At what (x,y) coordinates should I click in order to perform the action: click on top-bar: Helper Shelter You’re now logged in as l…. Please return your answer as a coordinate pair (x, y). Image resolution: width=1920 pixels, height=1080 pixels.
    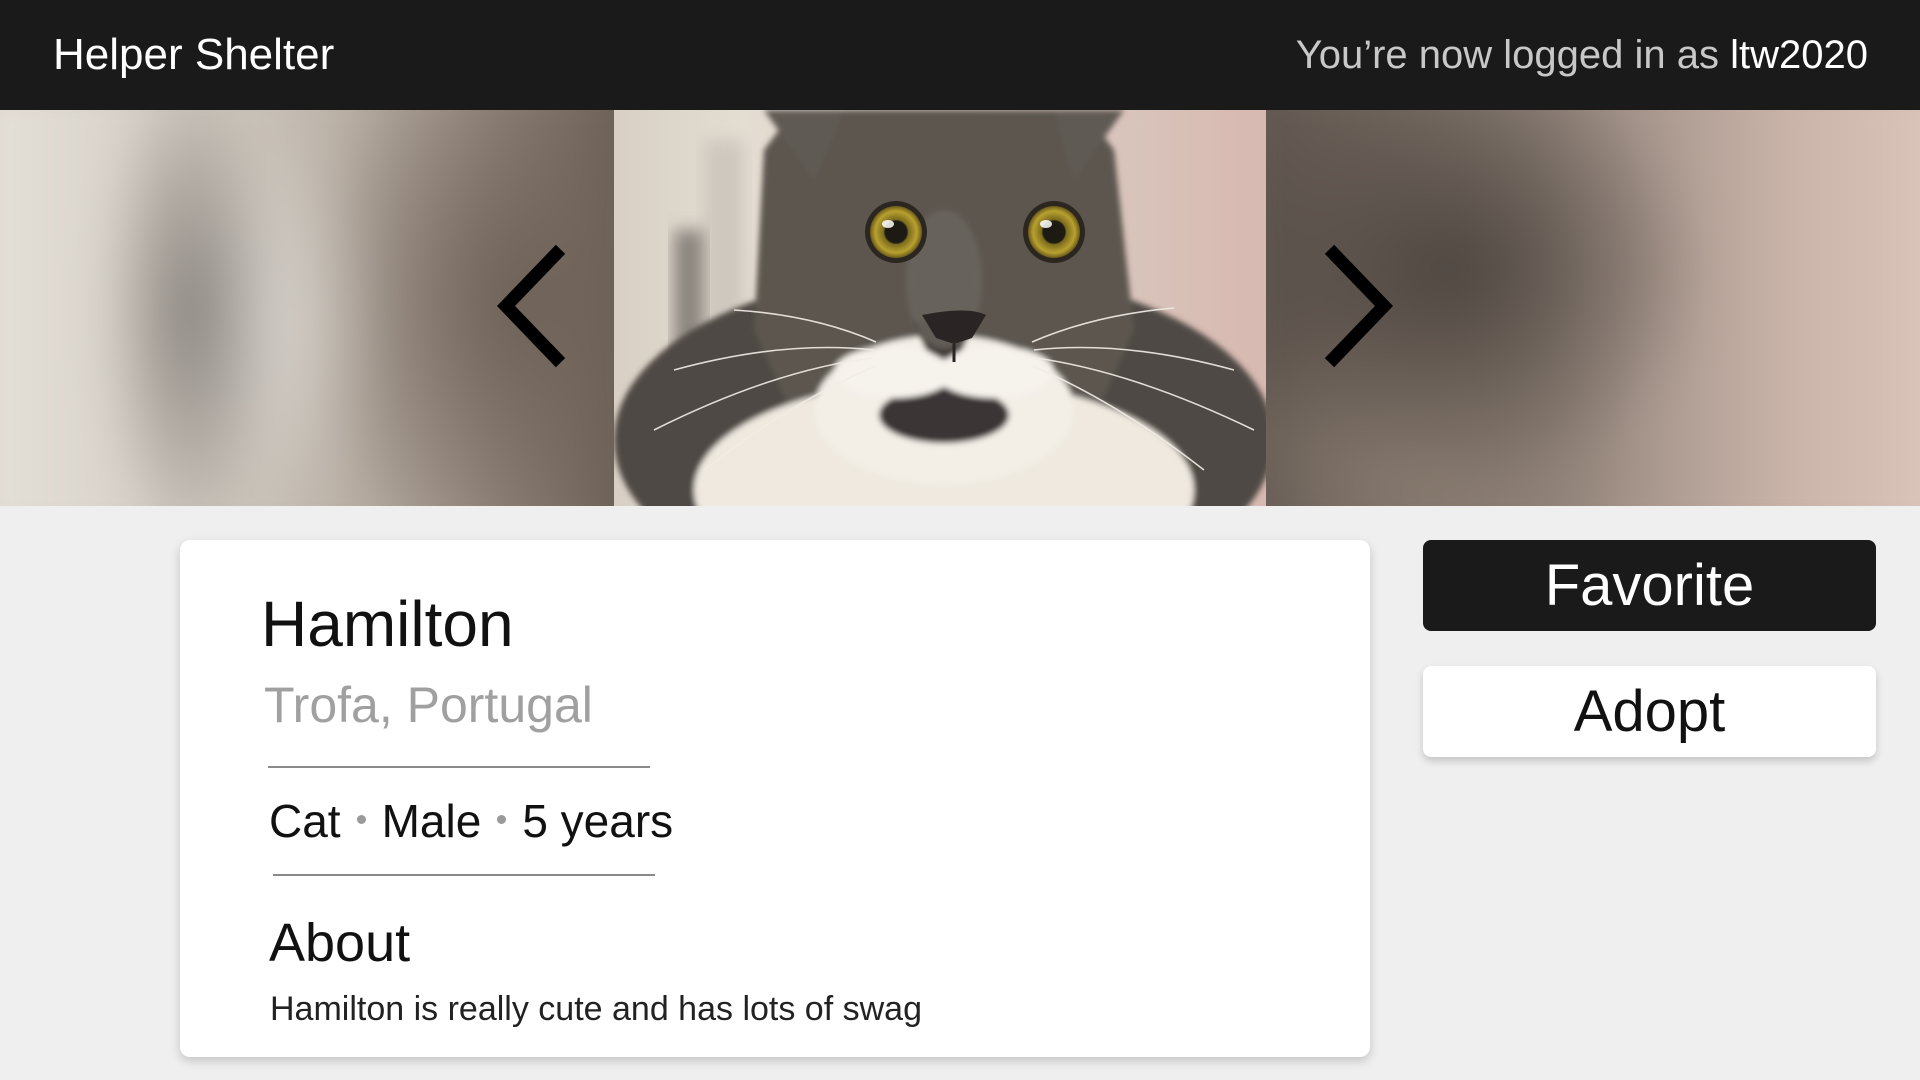
    Looking at the image, I should click on (960, 55).